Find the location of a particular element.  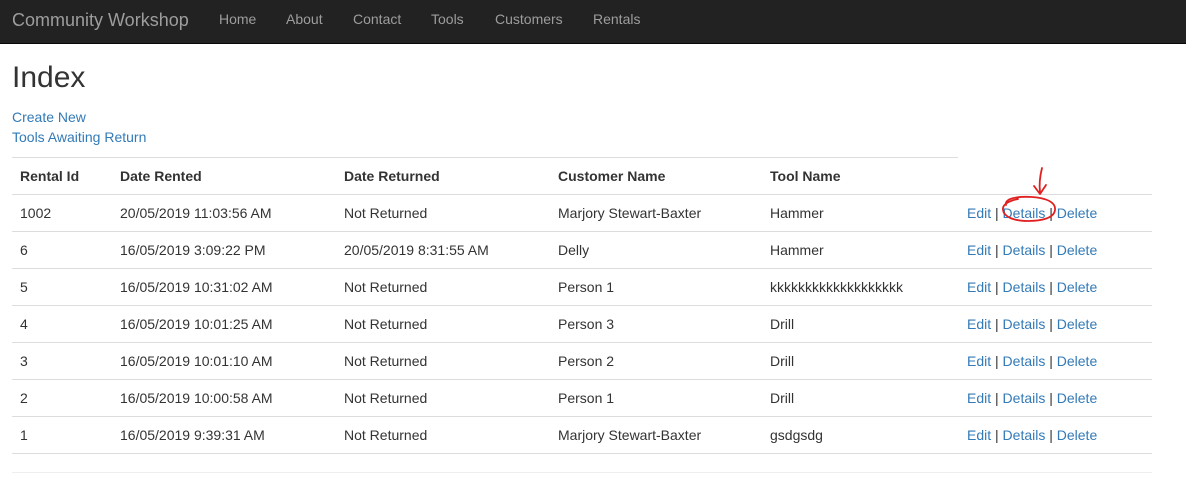

cell-date-rented: 16/05/2019 10:31:02 AM is located at coordinates (196, 287).